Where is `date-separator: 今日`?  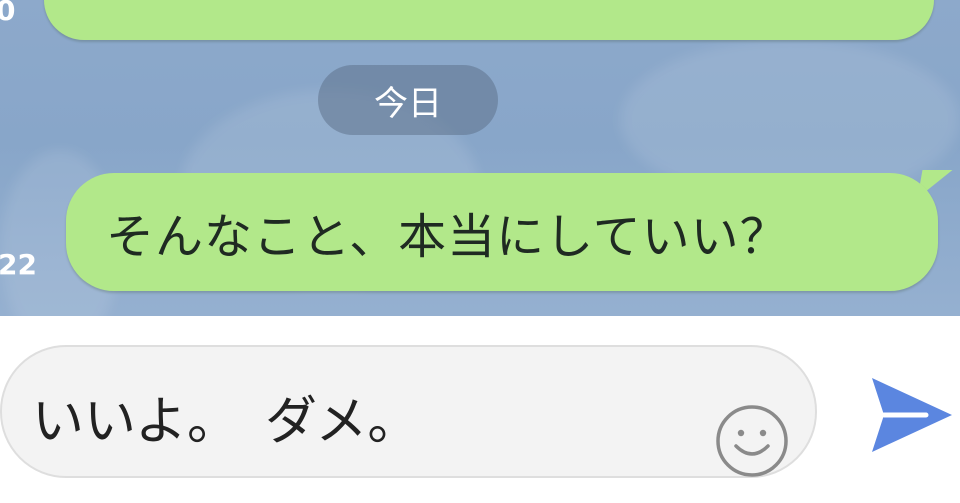 date-separator: 今日 is located at coordinates (408, 100).